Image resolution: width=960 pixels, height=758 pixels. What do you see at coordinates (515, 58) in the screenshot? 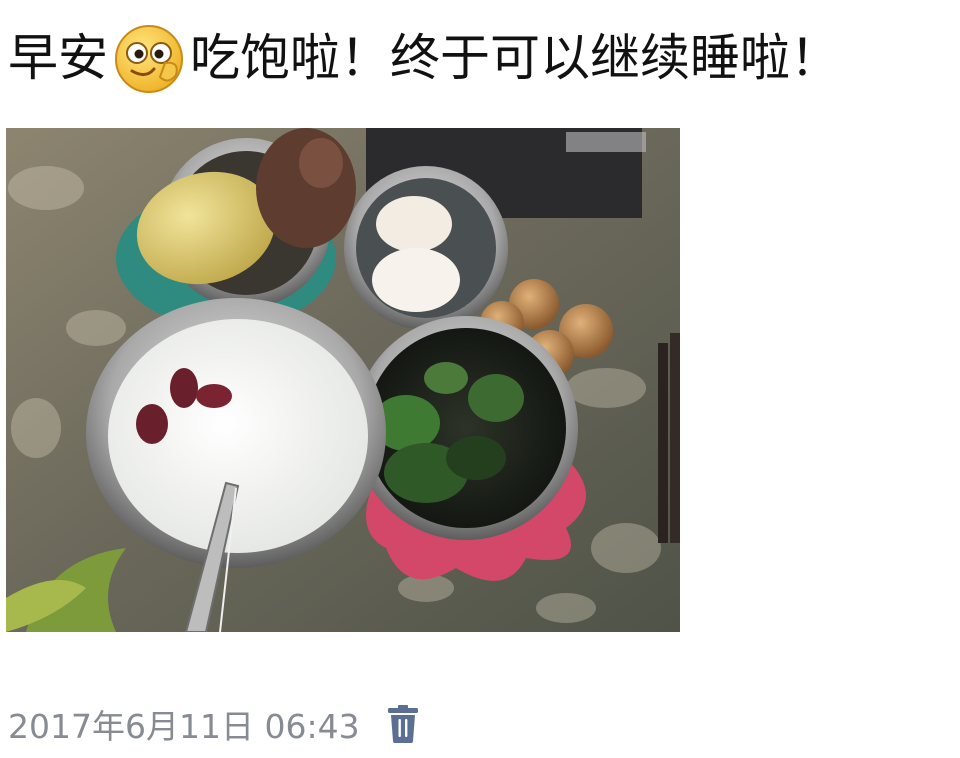
I see `post-text-end: 吃饱啦！终于可以继续睡啦！` at bounding box center [515, 58].